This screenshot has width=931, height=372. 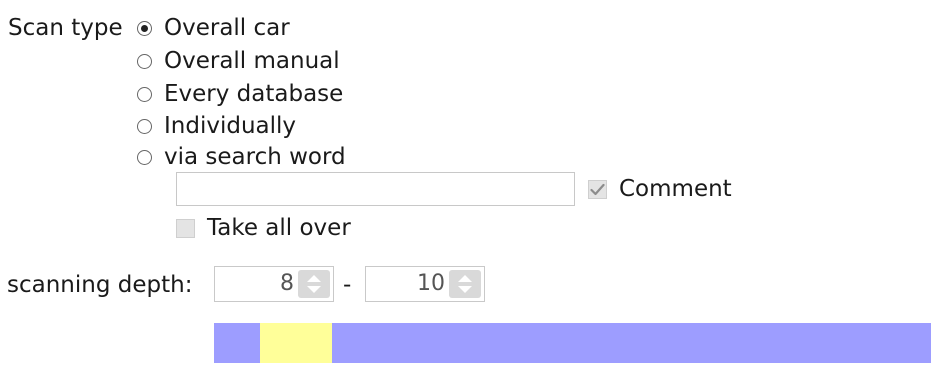 What do you see at coordinates (675, 189) in the screenshot?
I see `comment-label: Comment` at bounding box center [675, 189].